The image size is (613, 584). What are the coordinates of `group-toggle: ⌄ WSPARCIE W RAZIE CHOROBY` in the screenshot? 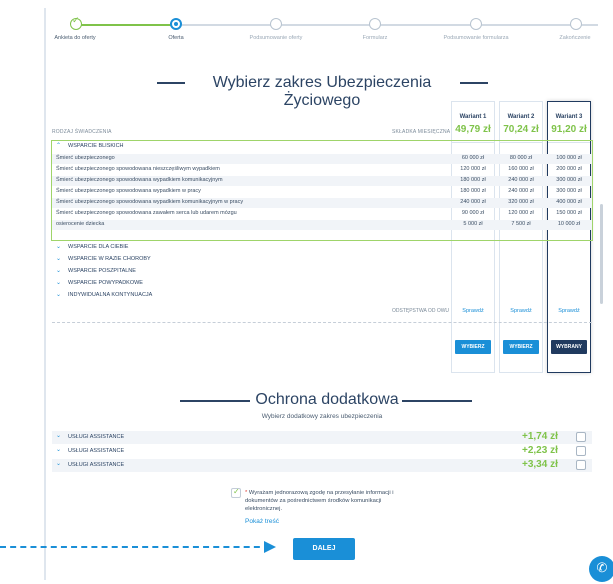 It's located at (322, 260).